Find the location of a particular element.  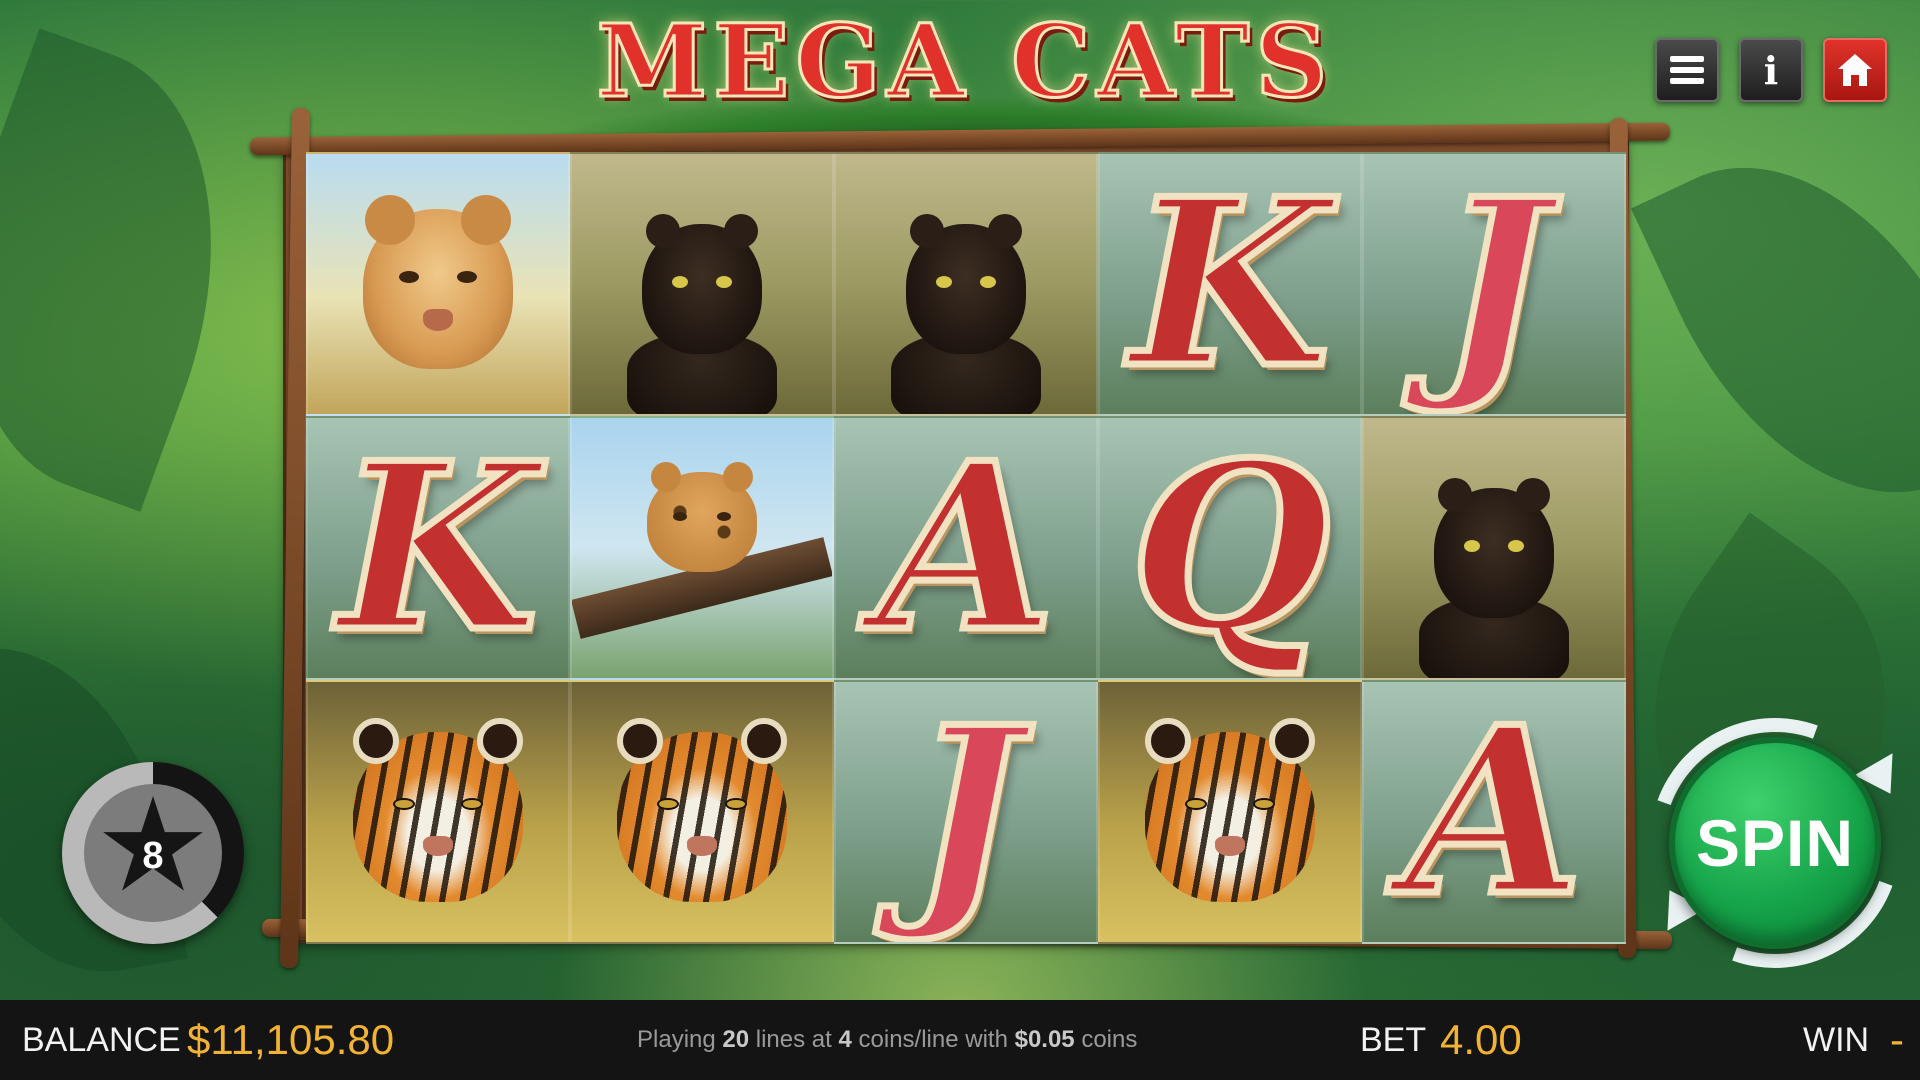

autoplay-count: 8 is located at coordinates (153, 855).